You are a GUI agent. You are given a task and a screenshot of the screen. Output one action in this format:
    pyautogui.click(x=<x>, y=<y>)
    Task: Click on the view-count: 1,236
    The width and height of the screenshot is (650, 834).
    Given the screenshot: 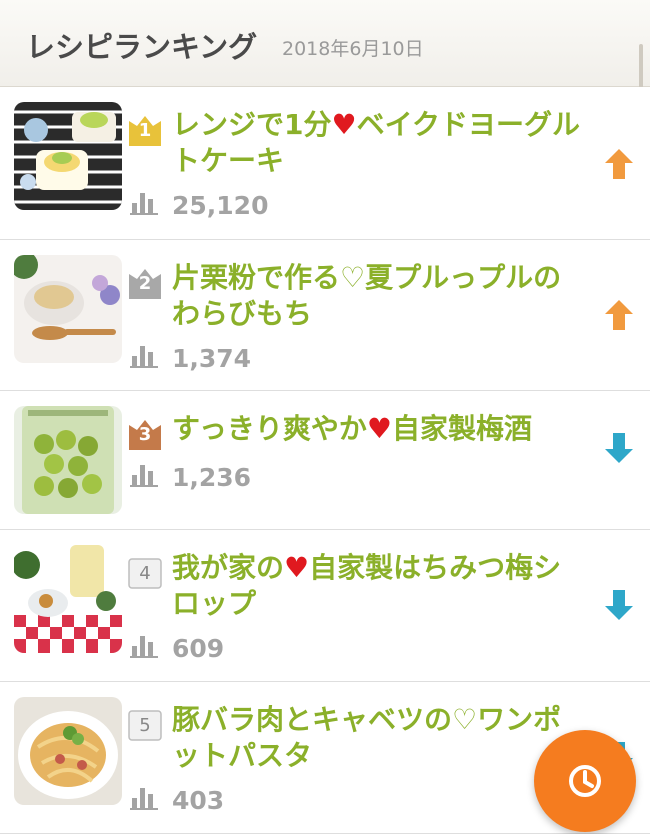 What is the action you would take?
    pyautogui.click(x=212, y=477)
    